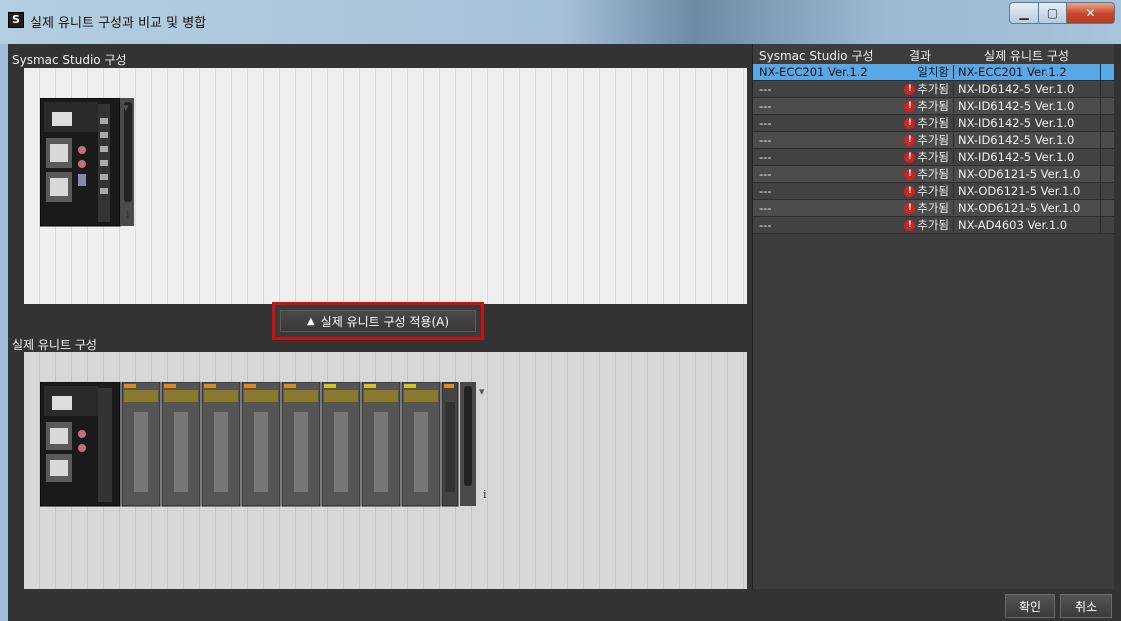  I want to click on column-header-actual: 실제 유니트 구성, so click(1026, 55).